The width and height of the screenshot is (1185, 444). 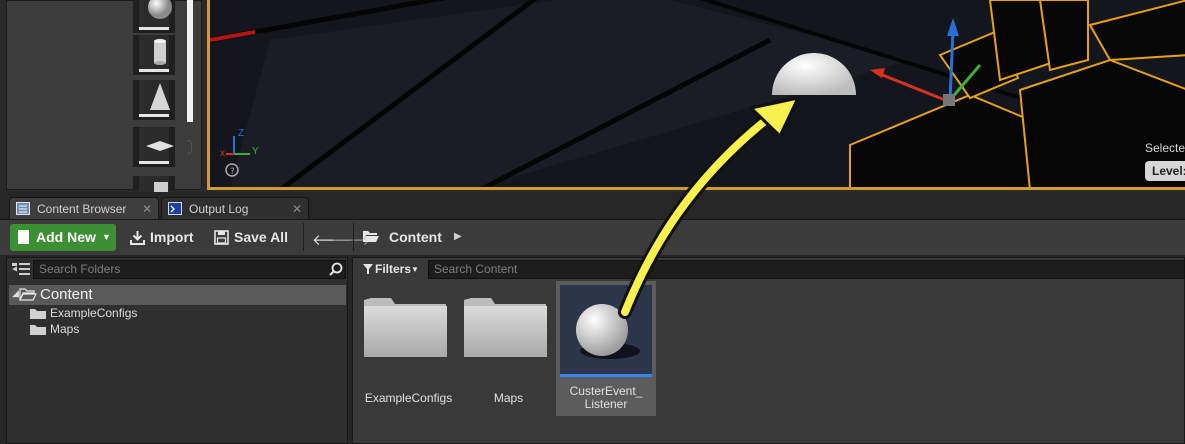 What do you see at coordinates (154, 100) in the screenshot?
I see `cone-shape-icon` at bounding box center [154, 100].